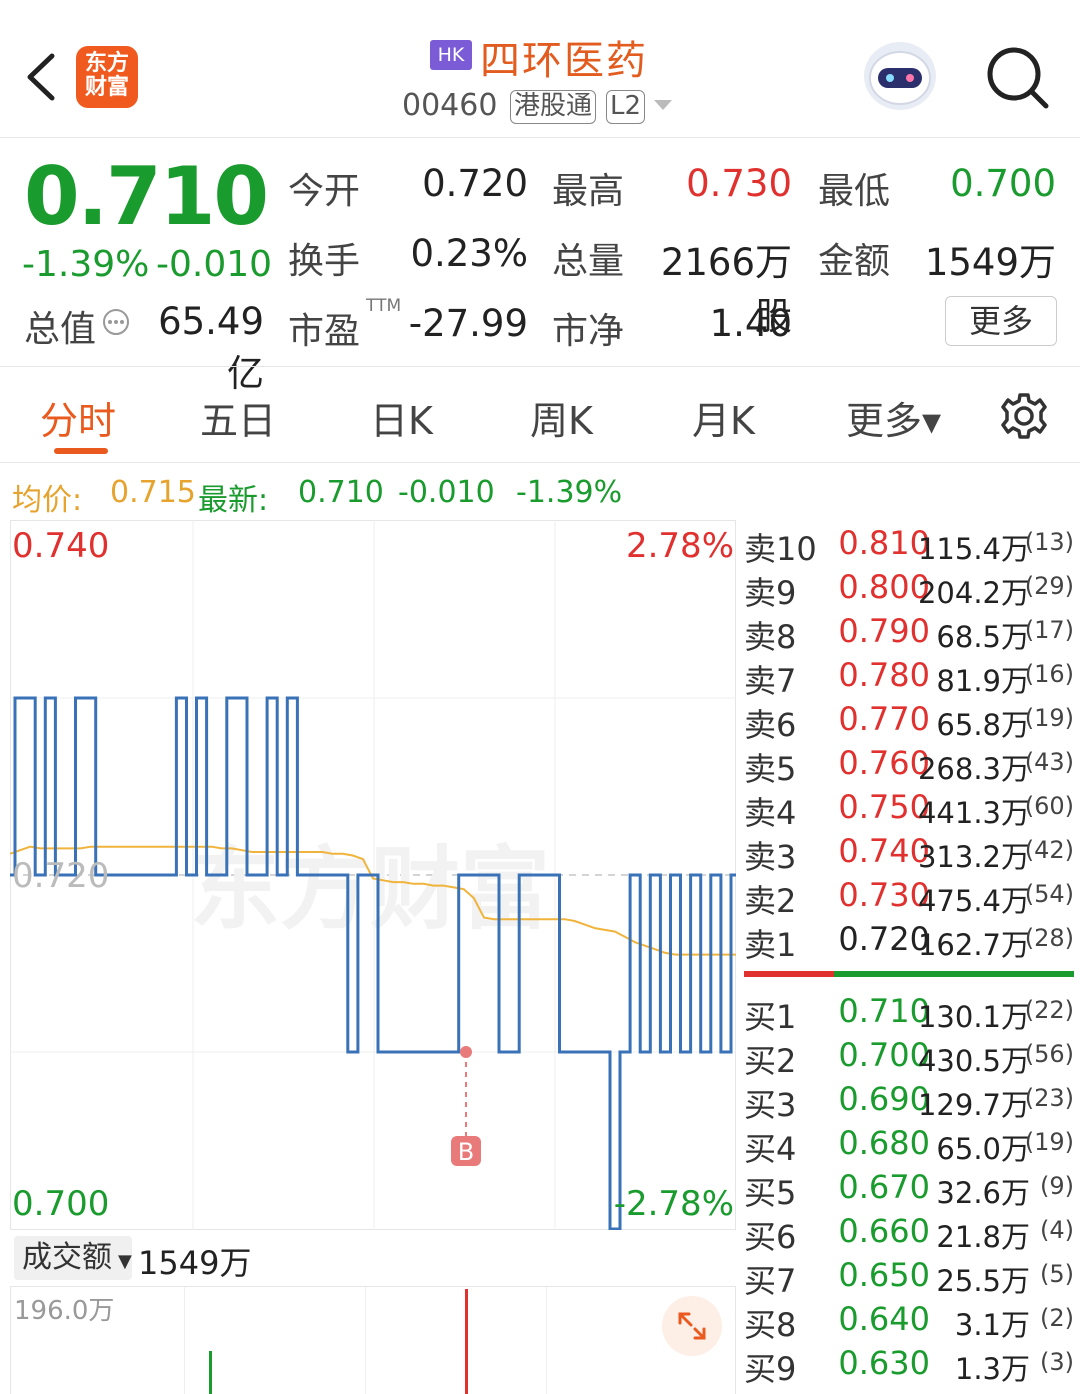 The height and width of the screenshot is (1394, 1080). What do you see at coordinates (884, 1099) in the screenshot?
I see `level-price: 0.690` at bounding box center [884, 1099].